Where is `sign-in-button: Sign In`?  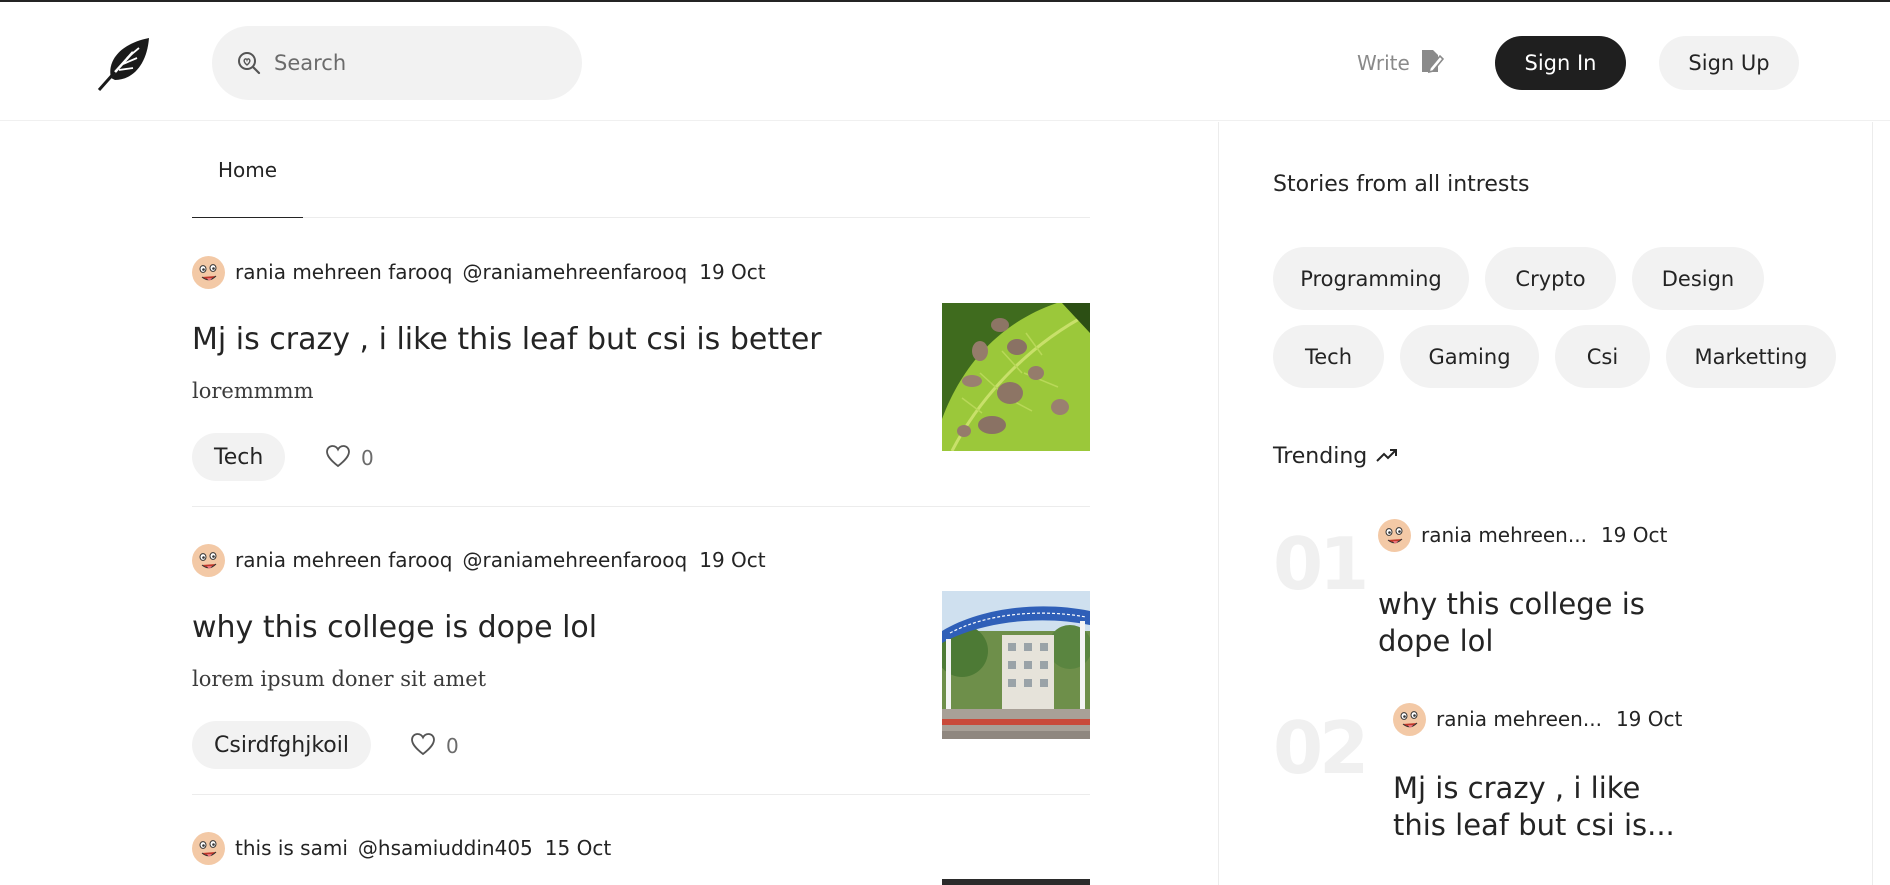 sign-in-button: Sign In is located at coordinates (1560, 63).